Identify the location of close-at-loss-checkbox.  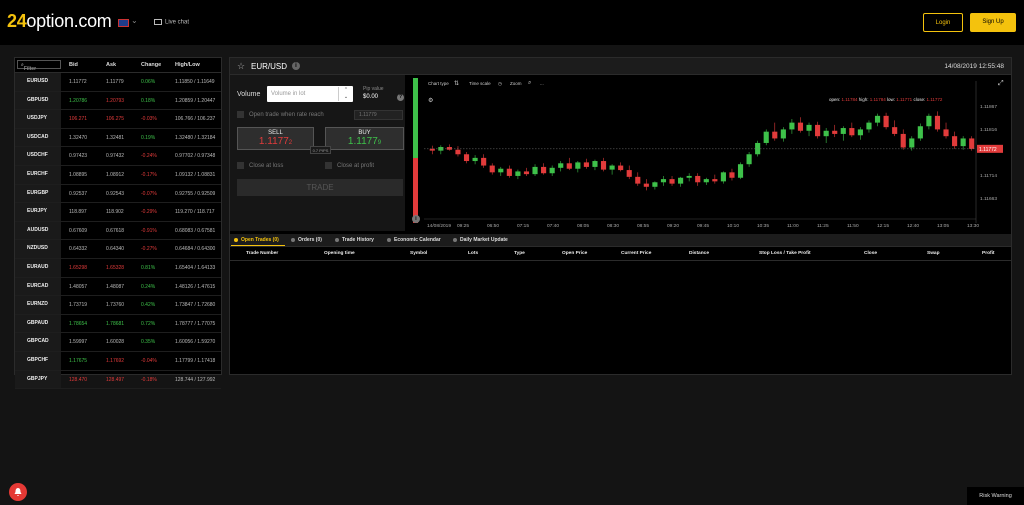
(240, 165).